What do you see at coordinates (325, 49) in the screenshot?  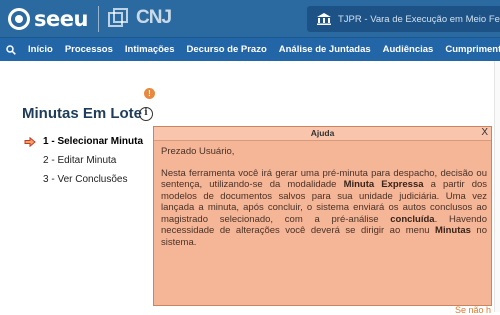 I see `menu-item-analise-de-juntadas: Análise de Juntadas` at bounding box center [325, 49].